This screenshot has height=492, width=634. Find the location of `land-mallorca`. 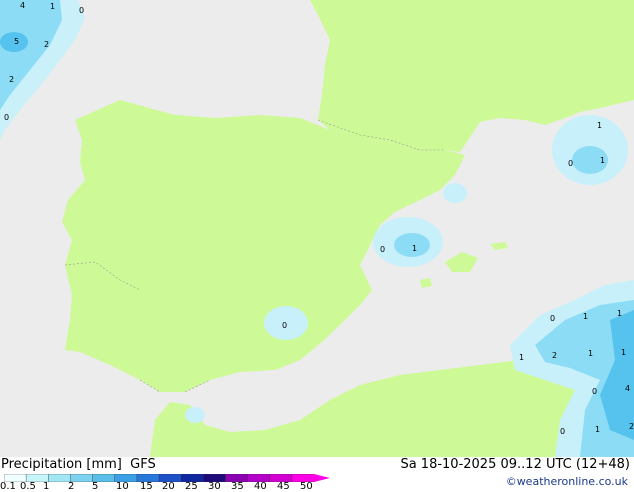

land-mallorca is located at coordinates (461, 262).